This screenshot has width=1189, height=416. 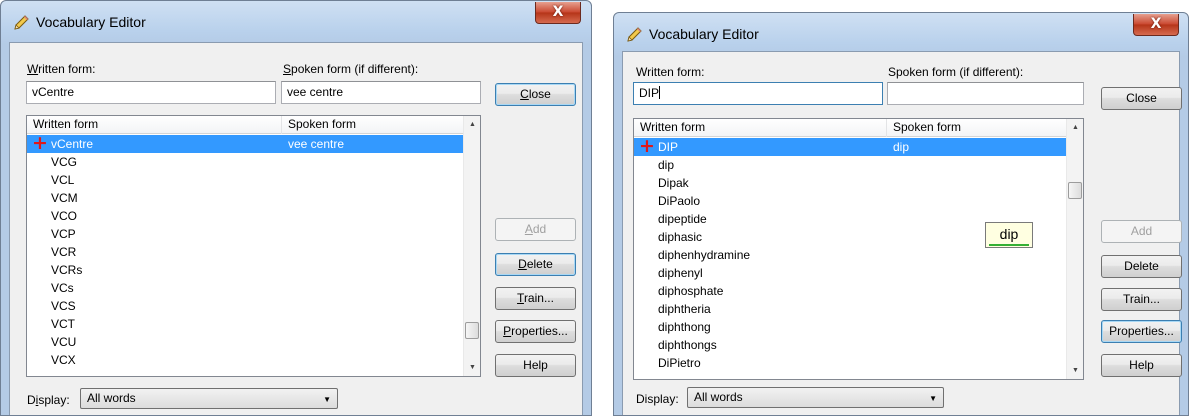 What do you see at coordinates (682, 219) in the screenshot?
I see `written-form-cell: dipeptide` at bounding box center [682, 219].